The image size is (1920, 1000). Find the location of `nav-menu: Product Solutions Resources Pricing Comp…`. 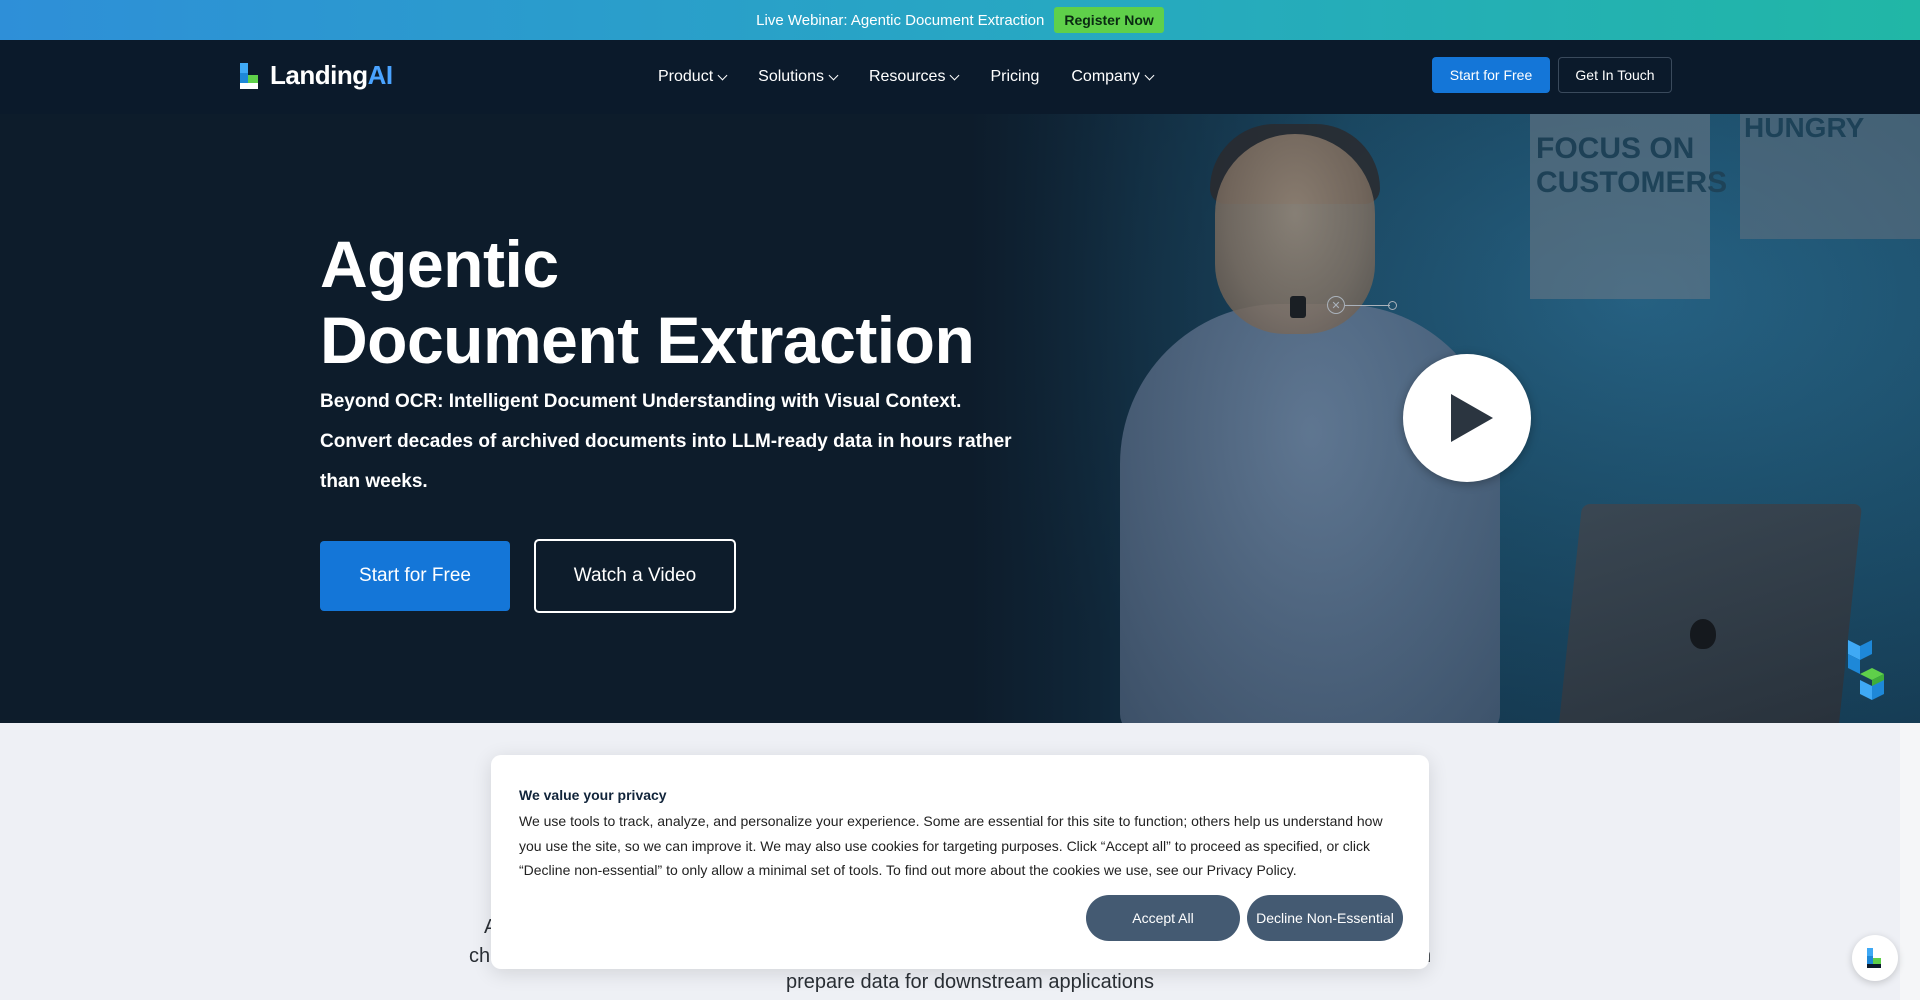

nav-menu: Product Solutions Resources Pricing Comp… is located at coordinates (921, 77).